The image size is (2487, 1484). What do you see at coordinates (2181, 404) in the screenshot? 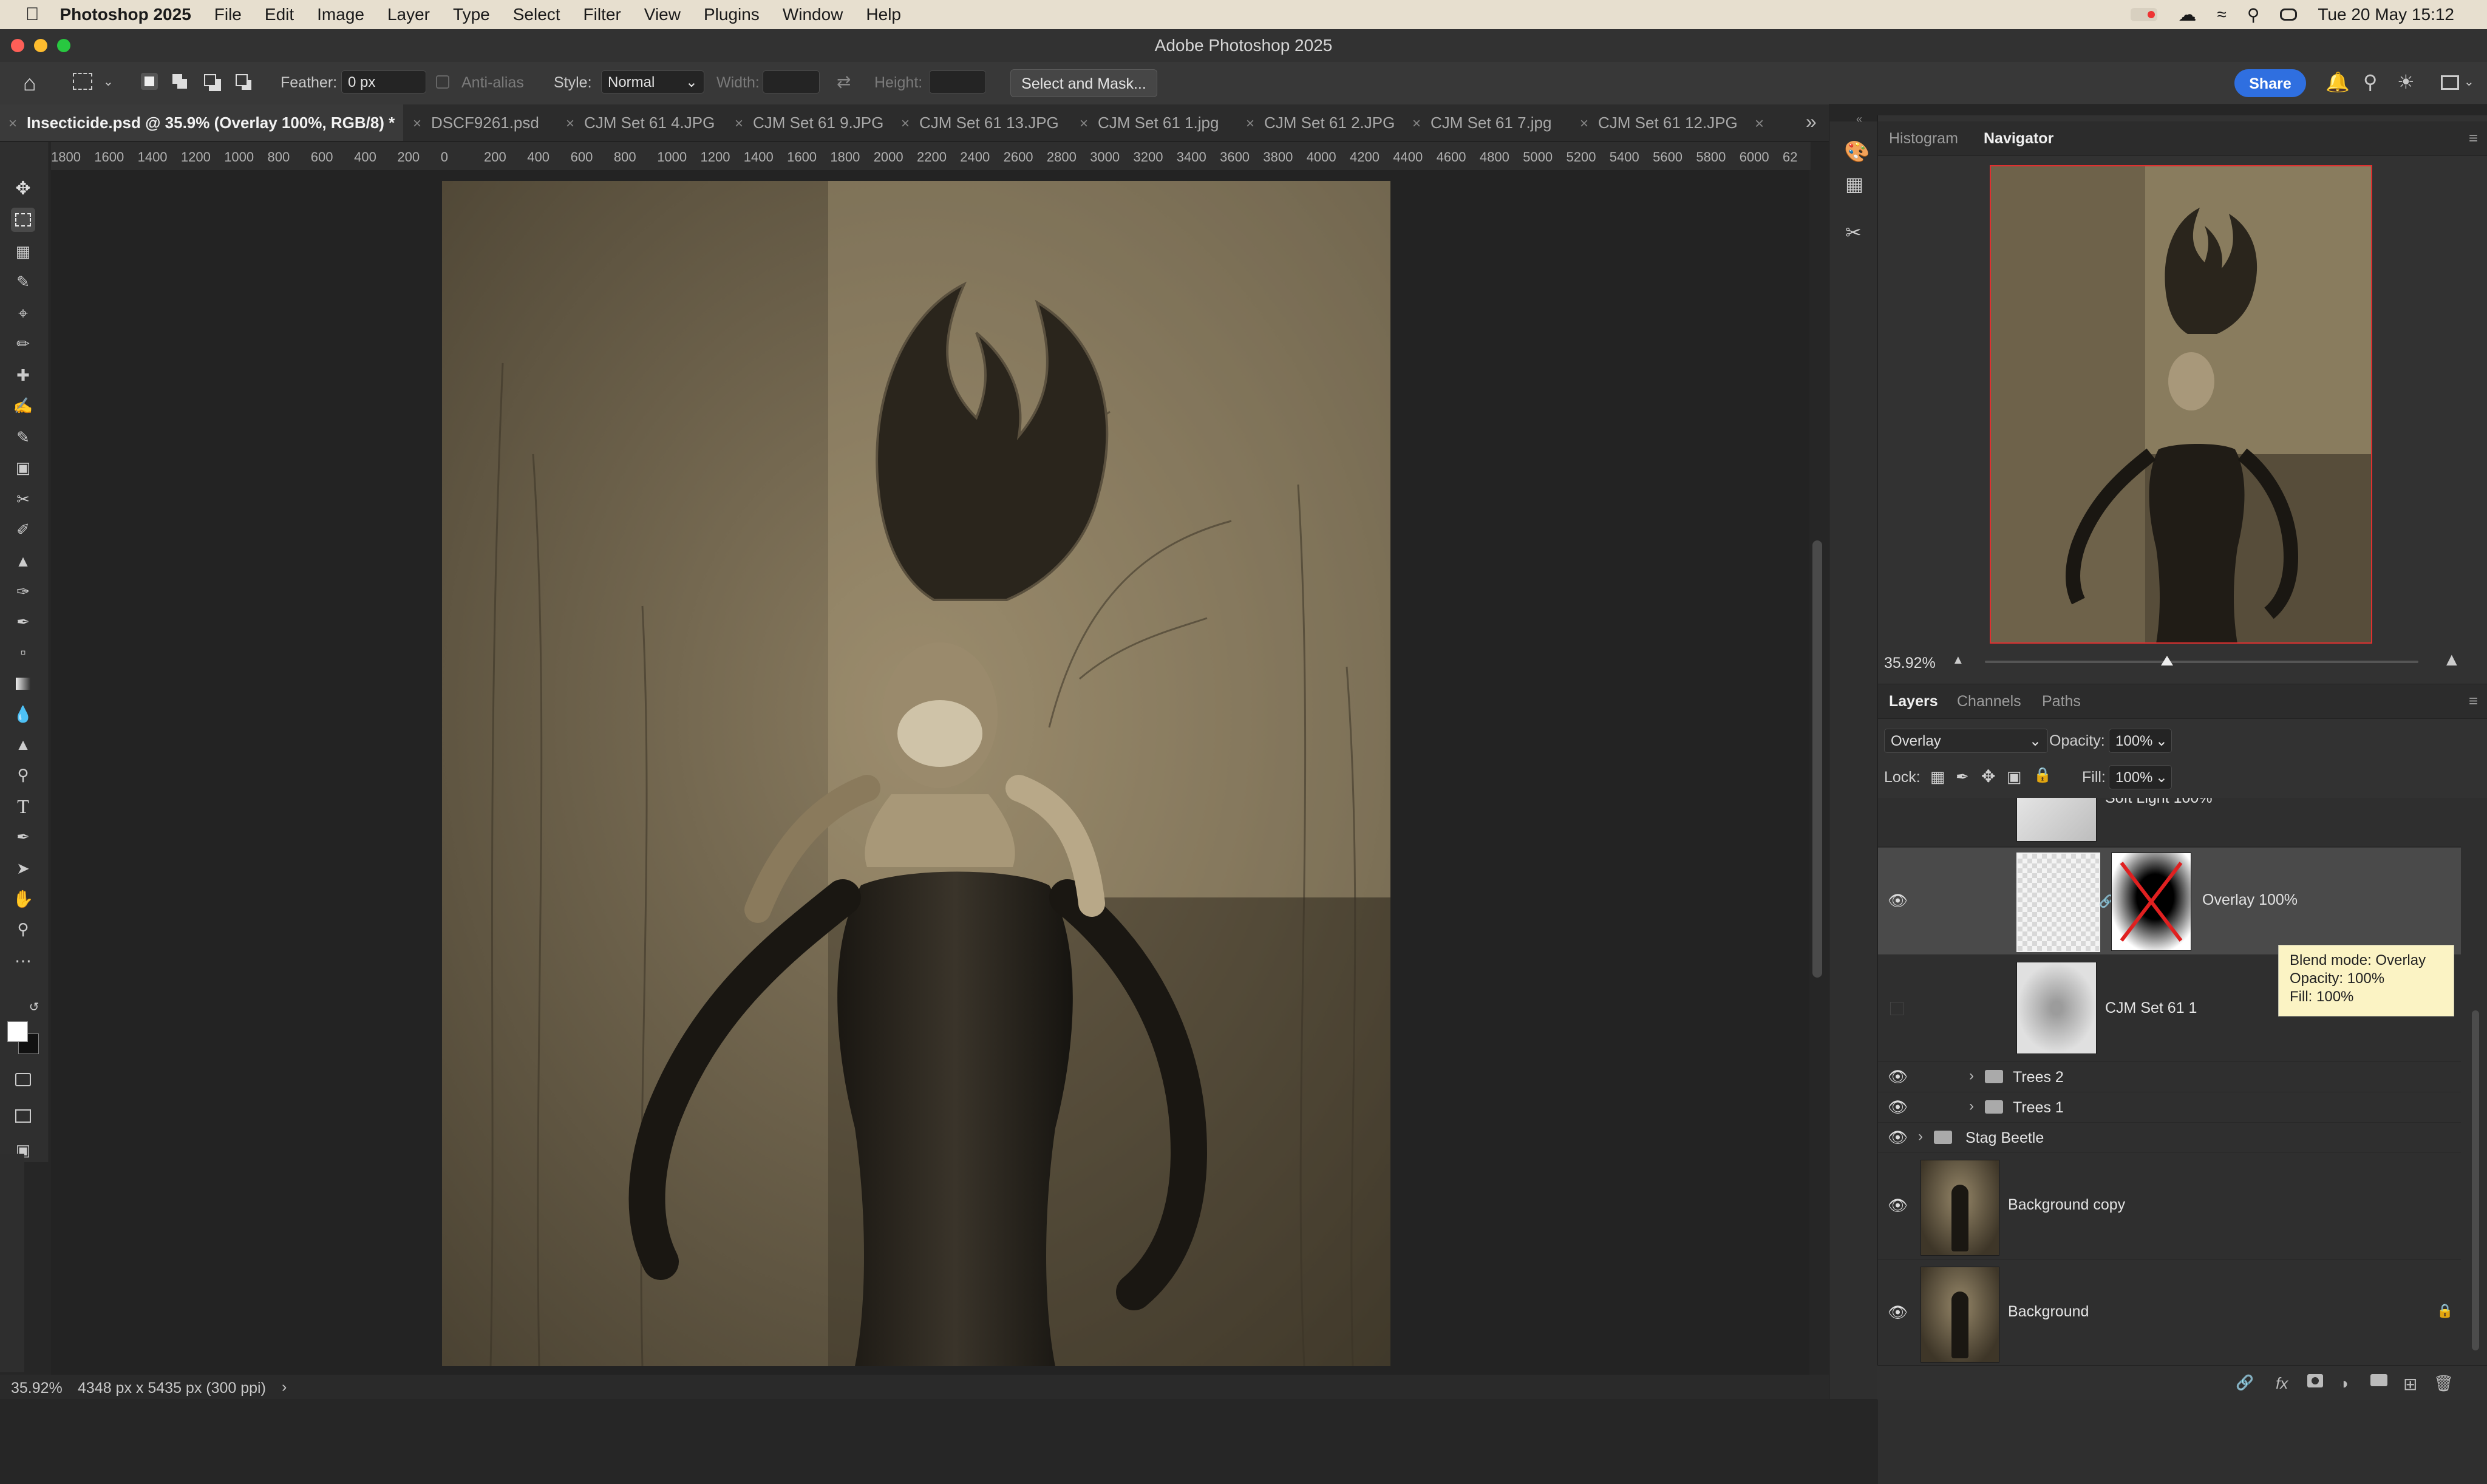
I see `navigator-preview` at bounding box center [2181, 404].